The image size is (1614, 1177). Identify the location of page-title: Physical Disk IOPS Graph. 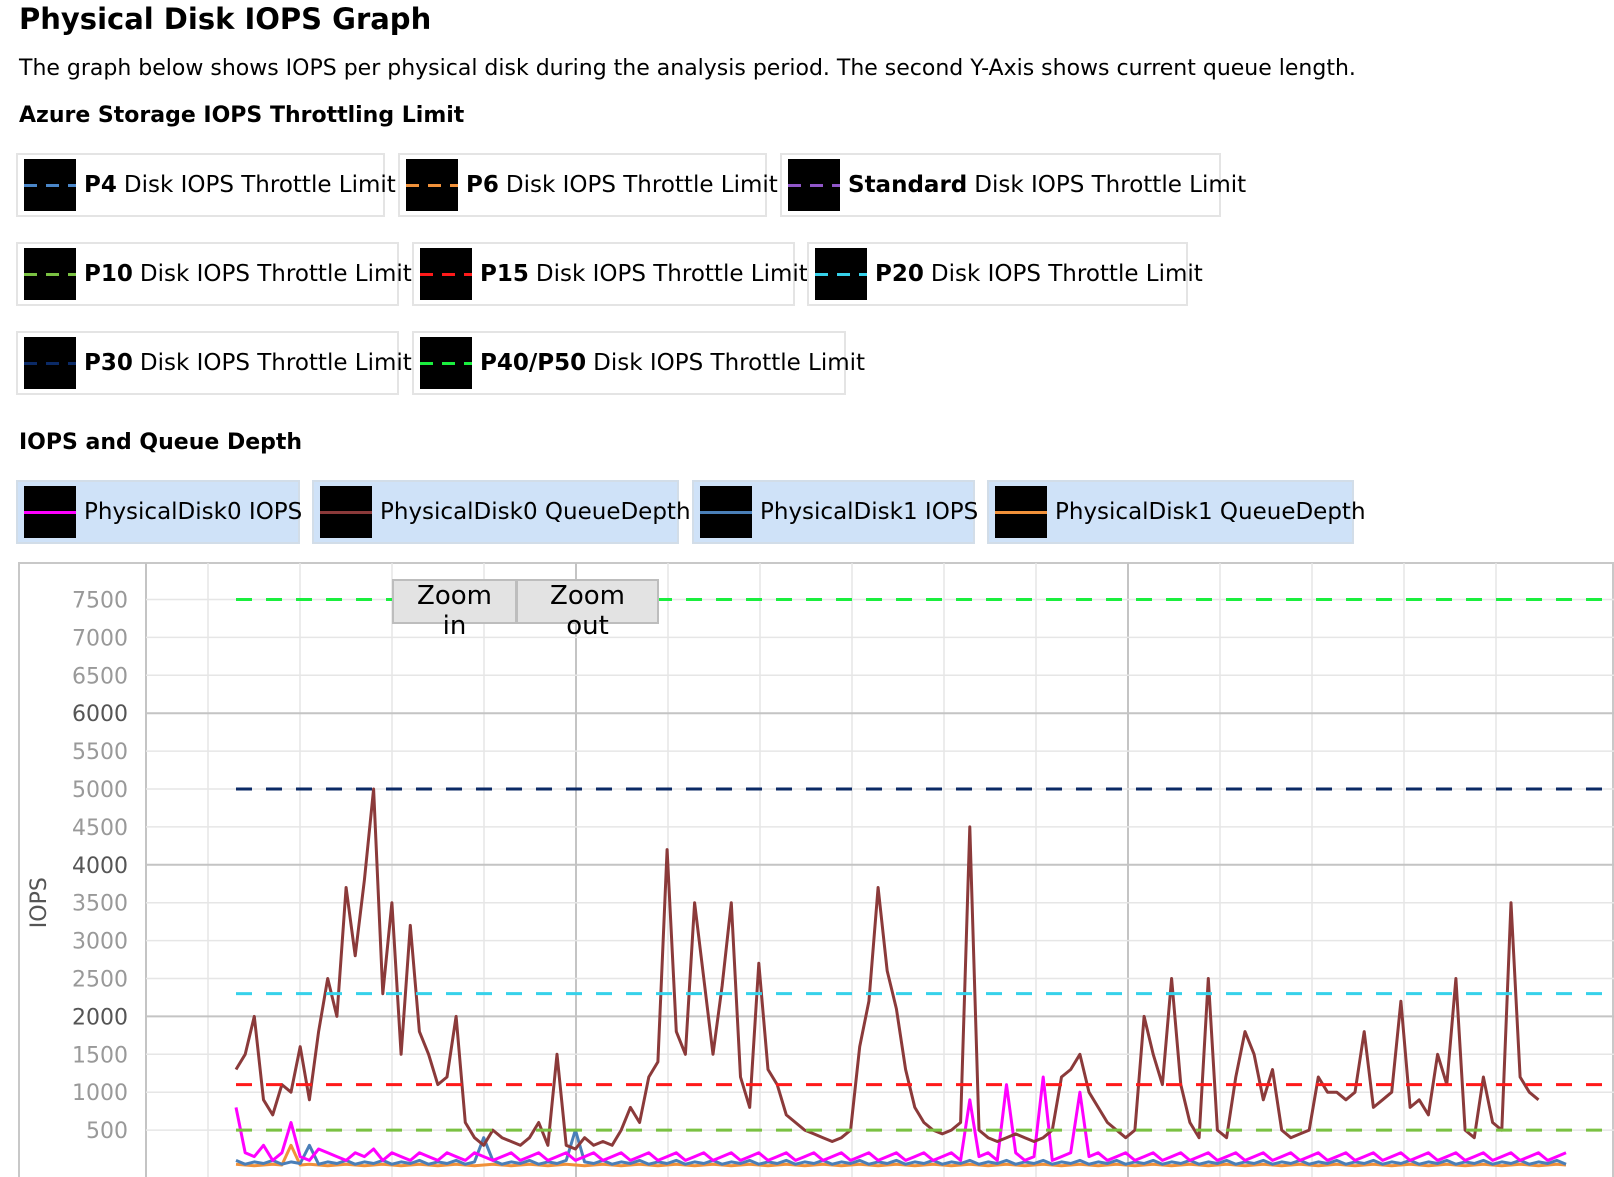
(225, 19).